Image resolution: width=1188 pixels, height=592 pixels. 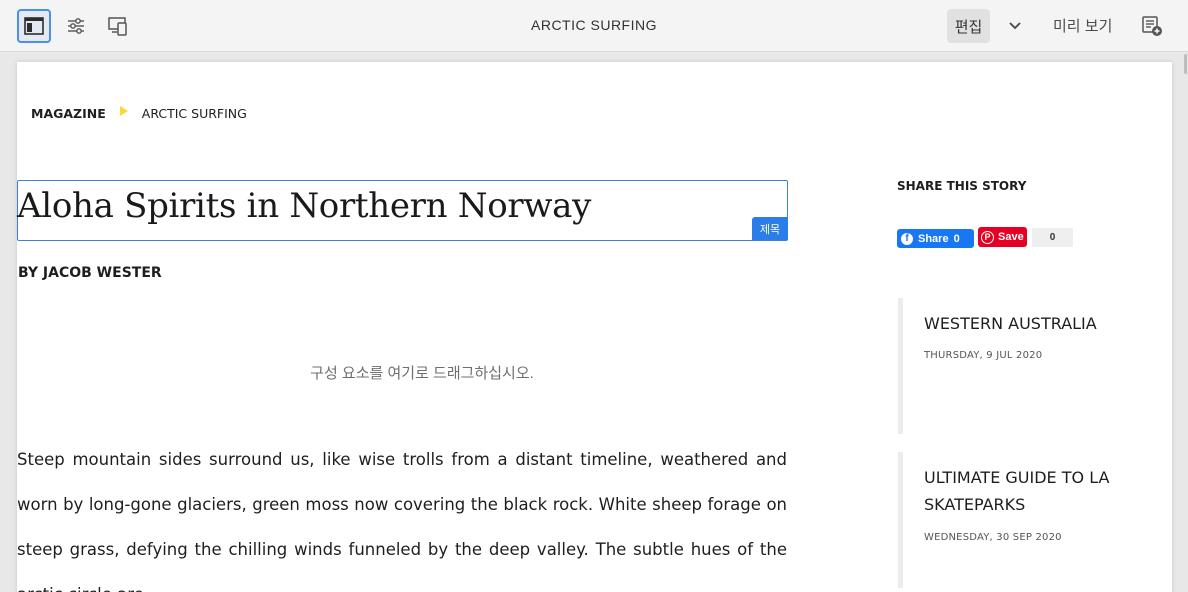 What do you see at coordinates (983, 355) in the screenshot?
I see `related-article-date: THURSDAY, 9 JUL 2020` at bounding box center [983, 355].